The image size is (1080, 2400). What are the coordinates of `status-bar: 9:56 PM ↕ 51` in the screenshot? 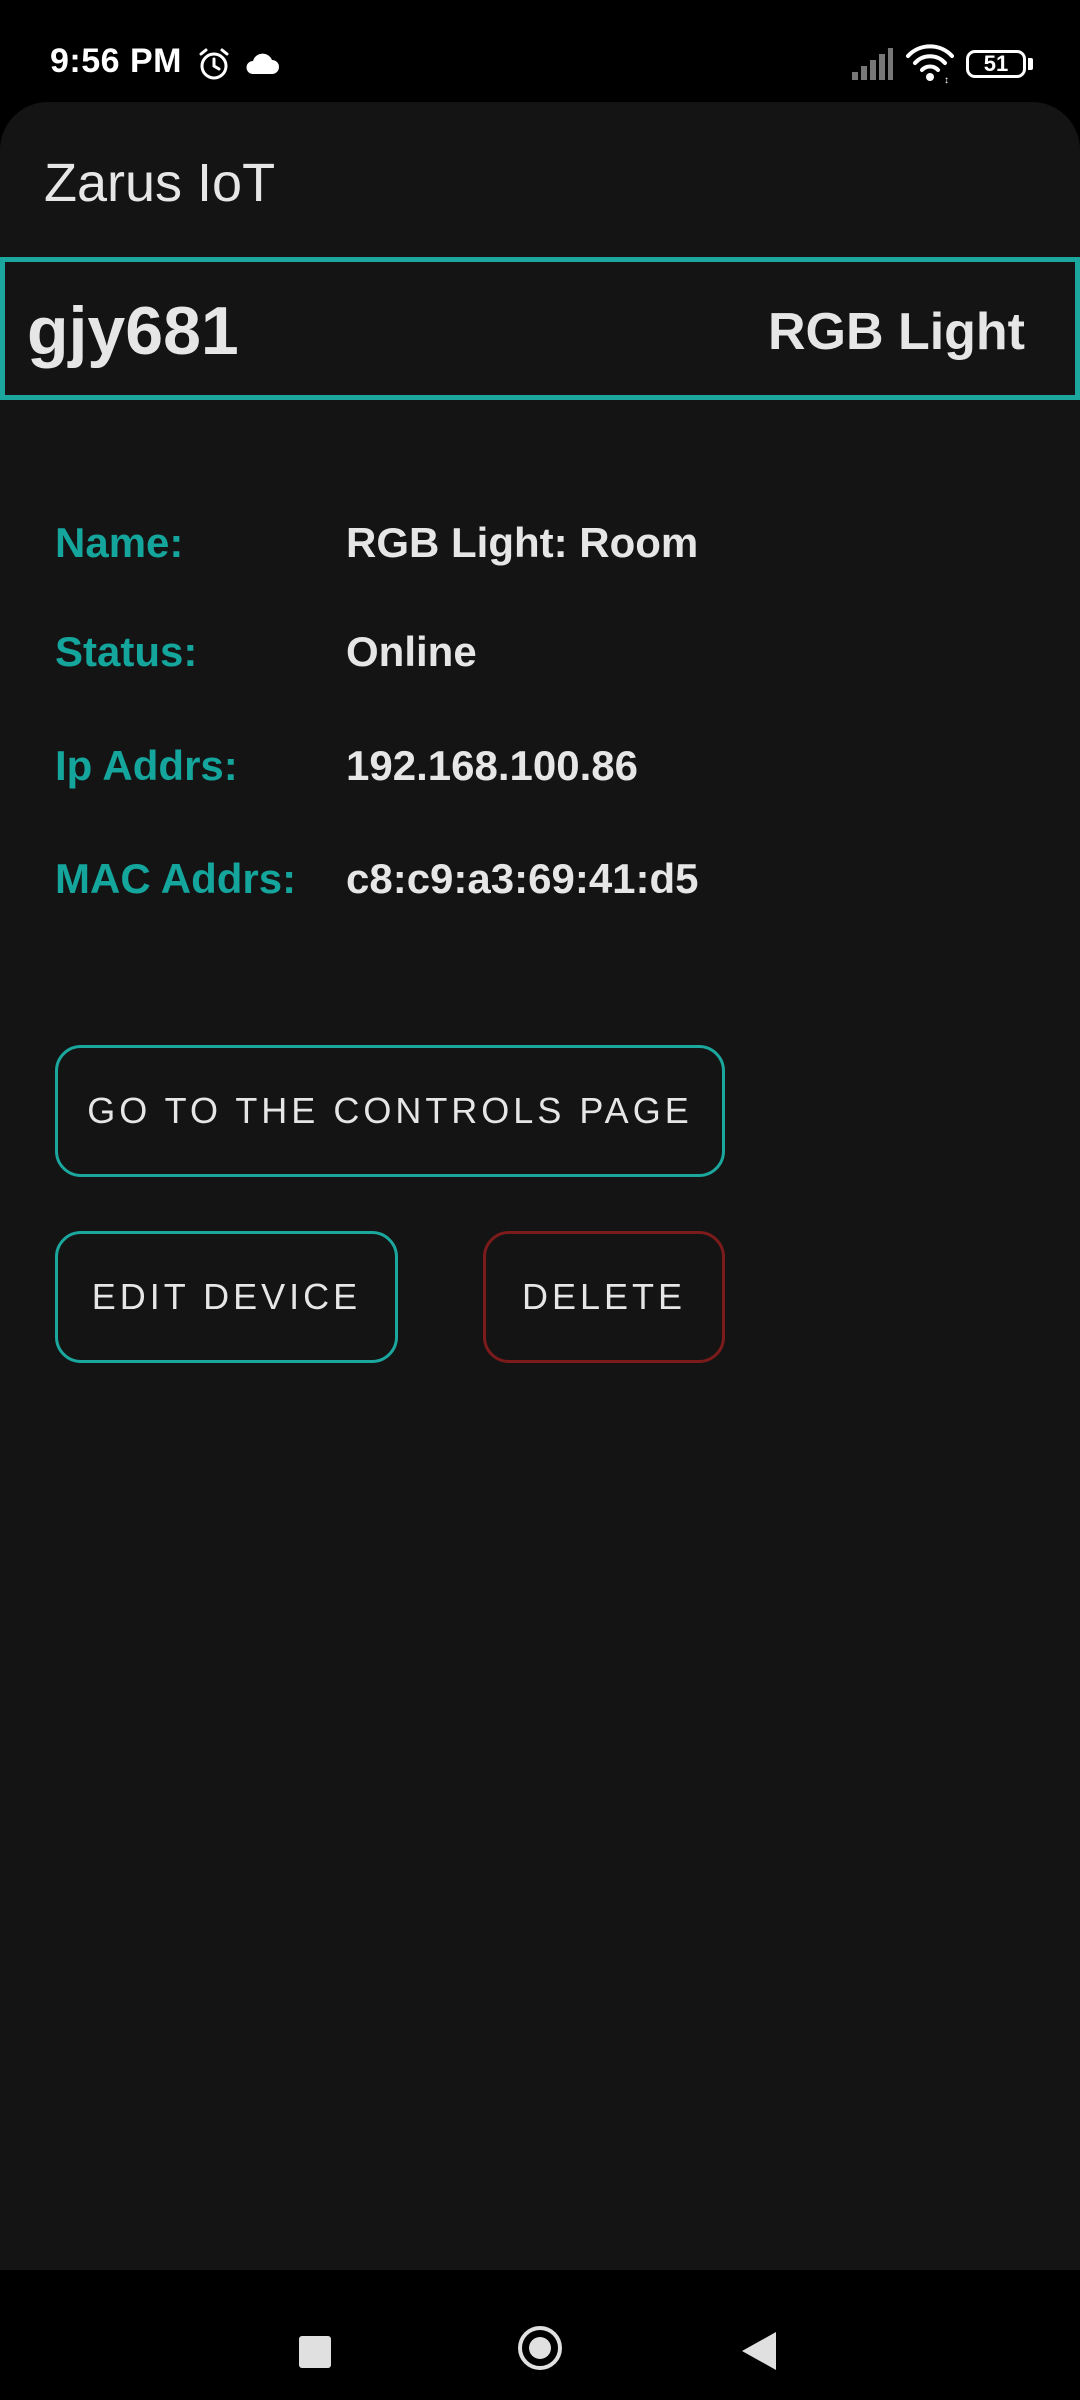 It's located at (540, 50).